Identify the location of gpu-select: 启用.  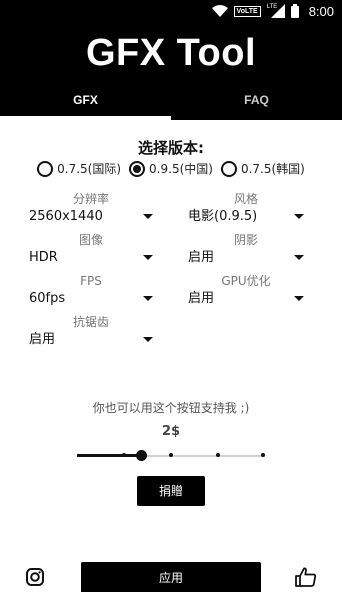
(246, 299).